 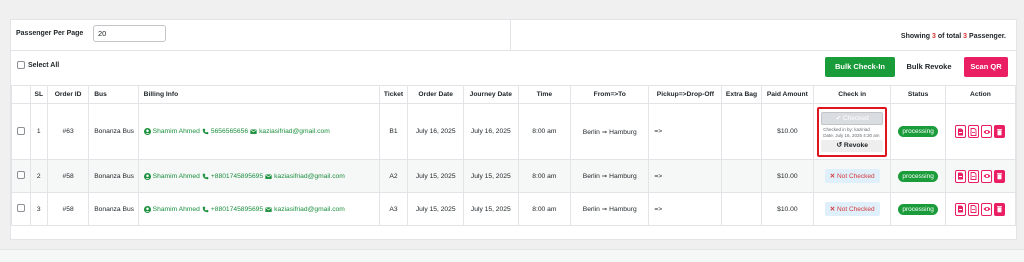 What do you see at coordinates (39, 209) in the screenshot?
I see `cell-sl: 3` at bounding box center [39, 209].